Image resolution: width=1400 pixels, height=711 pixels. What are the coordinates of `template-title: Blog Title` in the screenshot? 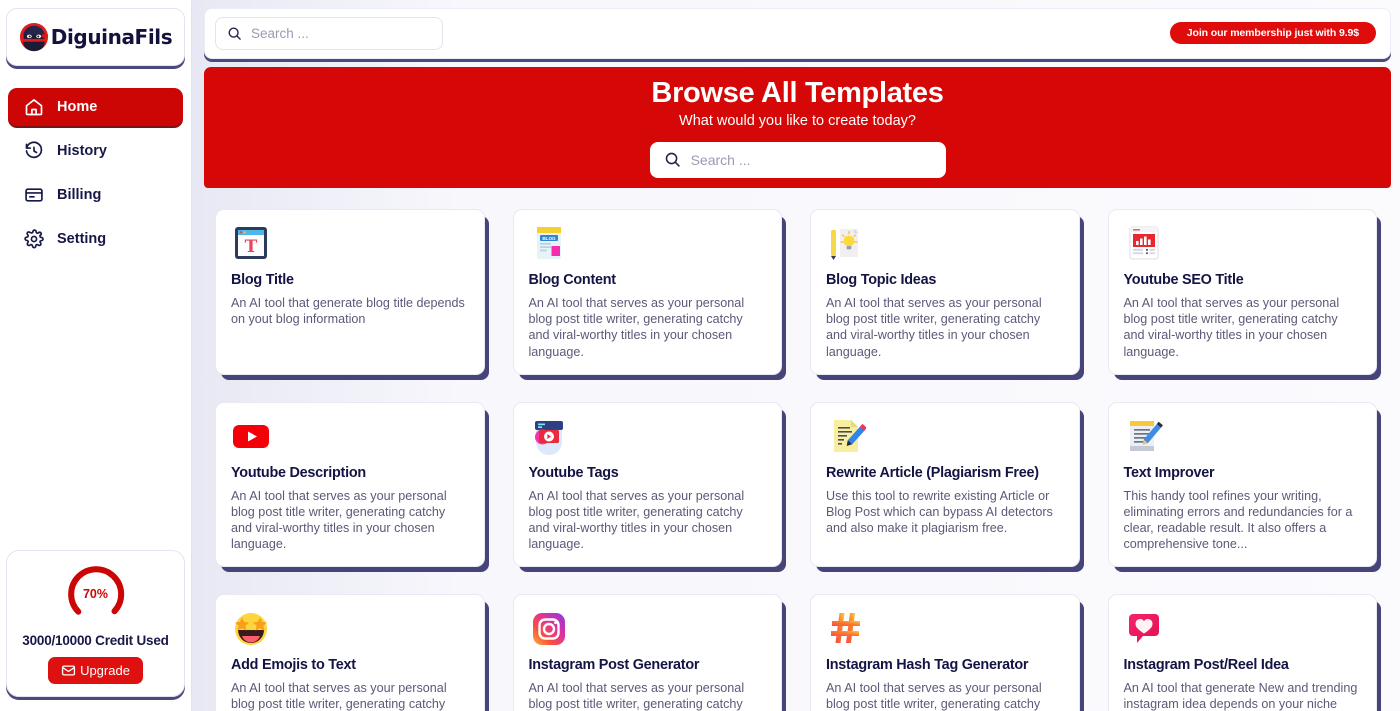 It's located at (262, 280).